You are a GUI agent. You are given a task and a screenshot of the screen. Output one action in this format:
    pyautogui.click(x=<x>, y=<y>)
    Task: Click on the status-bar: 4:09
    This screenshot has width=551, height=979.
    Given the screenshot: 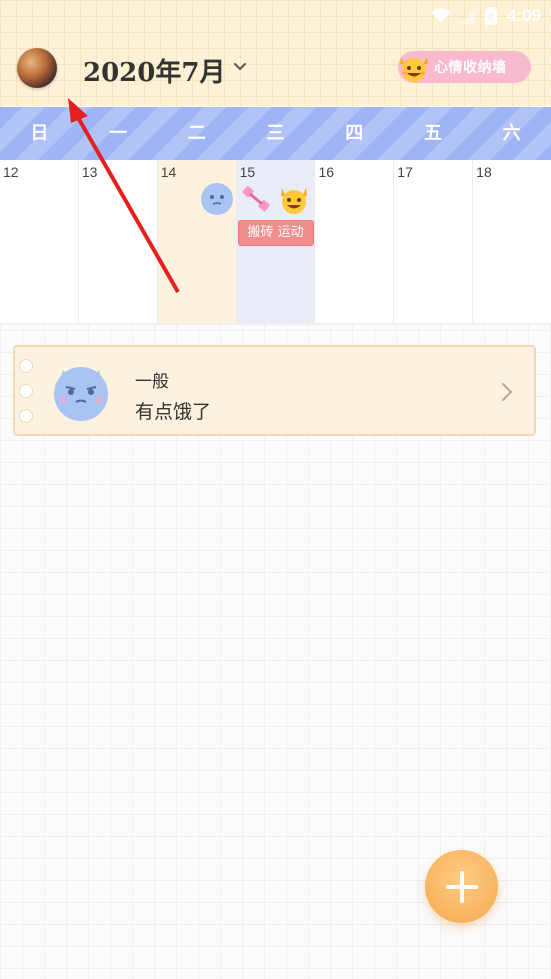 What is the action you would take?
    pyautogui.click(x=485, y=16)
    